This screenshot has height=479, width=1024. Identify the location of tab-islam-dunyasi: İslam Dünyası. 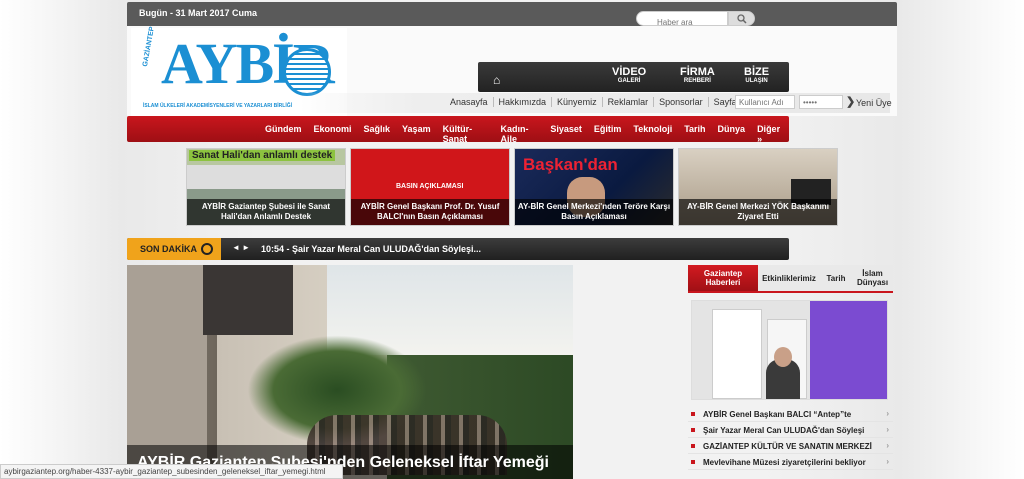
(872, 279).